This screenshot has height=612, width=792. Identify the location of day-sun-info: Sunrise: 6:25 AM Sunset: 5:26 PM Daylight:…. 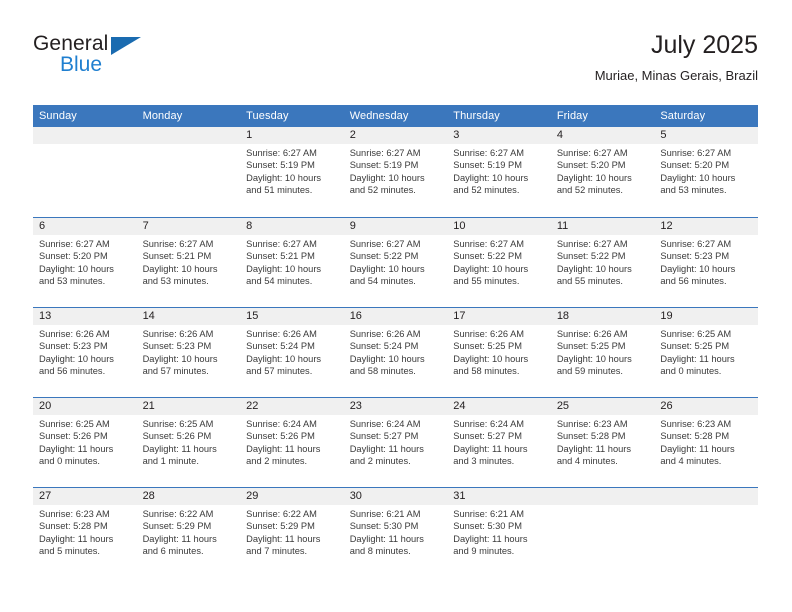
(189, 441).